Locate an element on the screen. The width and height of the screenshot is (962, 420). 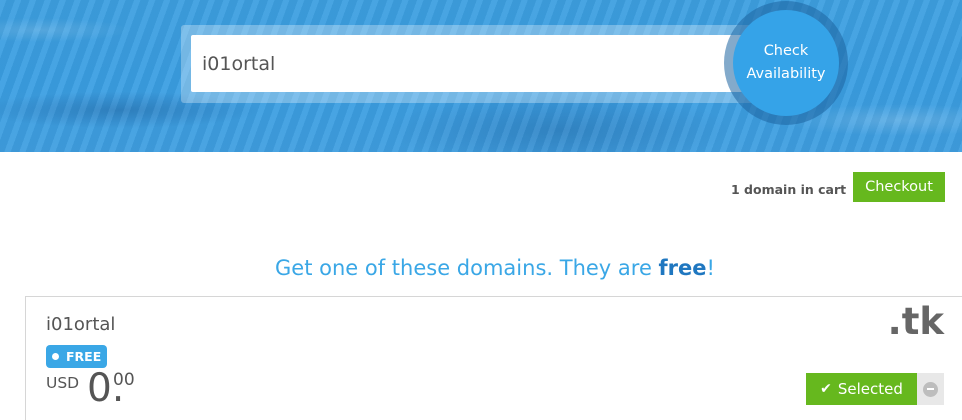
dot-icon is located at coordinates (55, 356).